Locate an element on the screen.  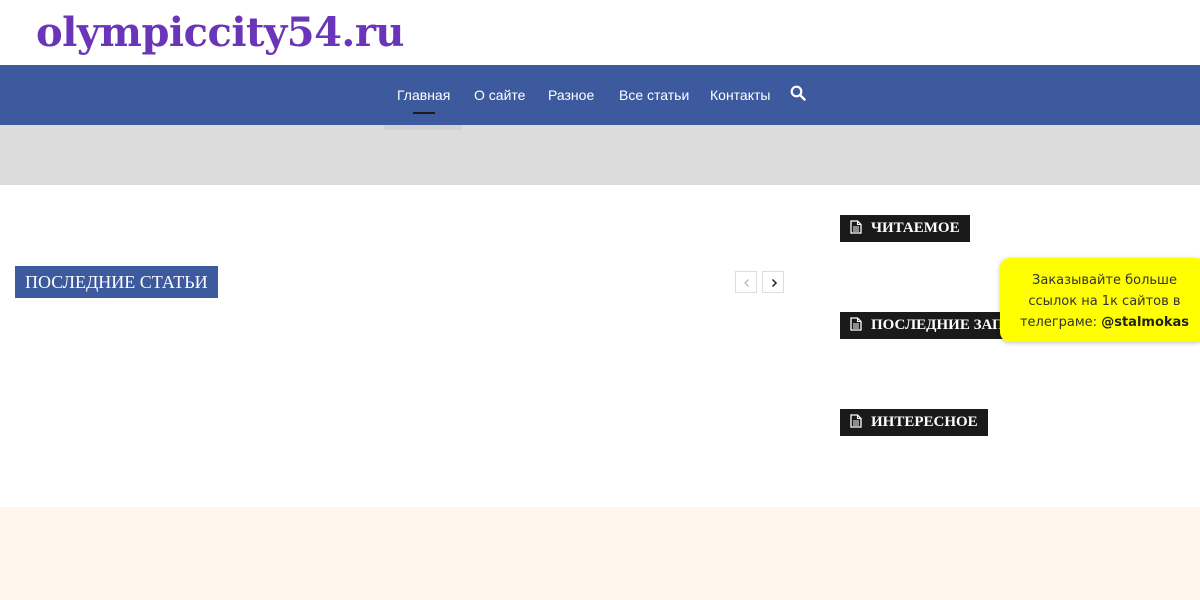
nav-item-misc: Разное is located at coordinates (571, 95).